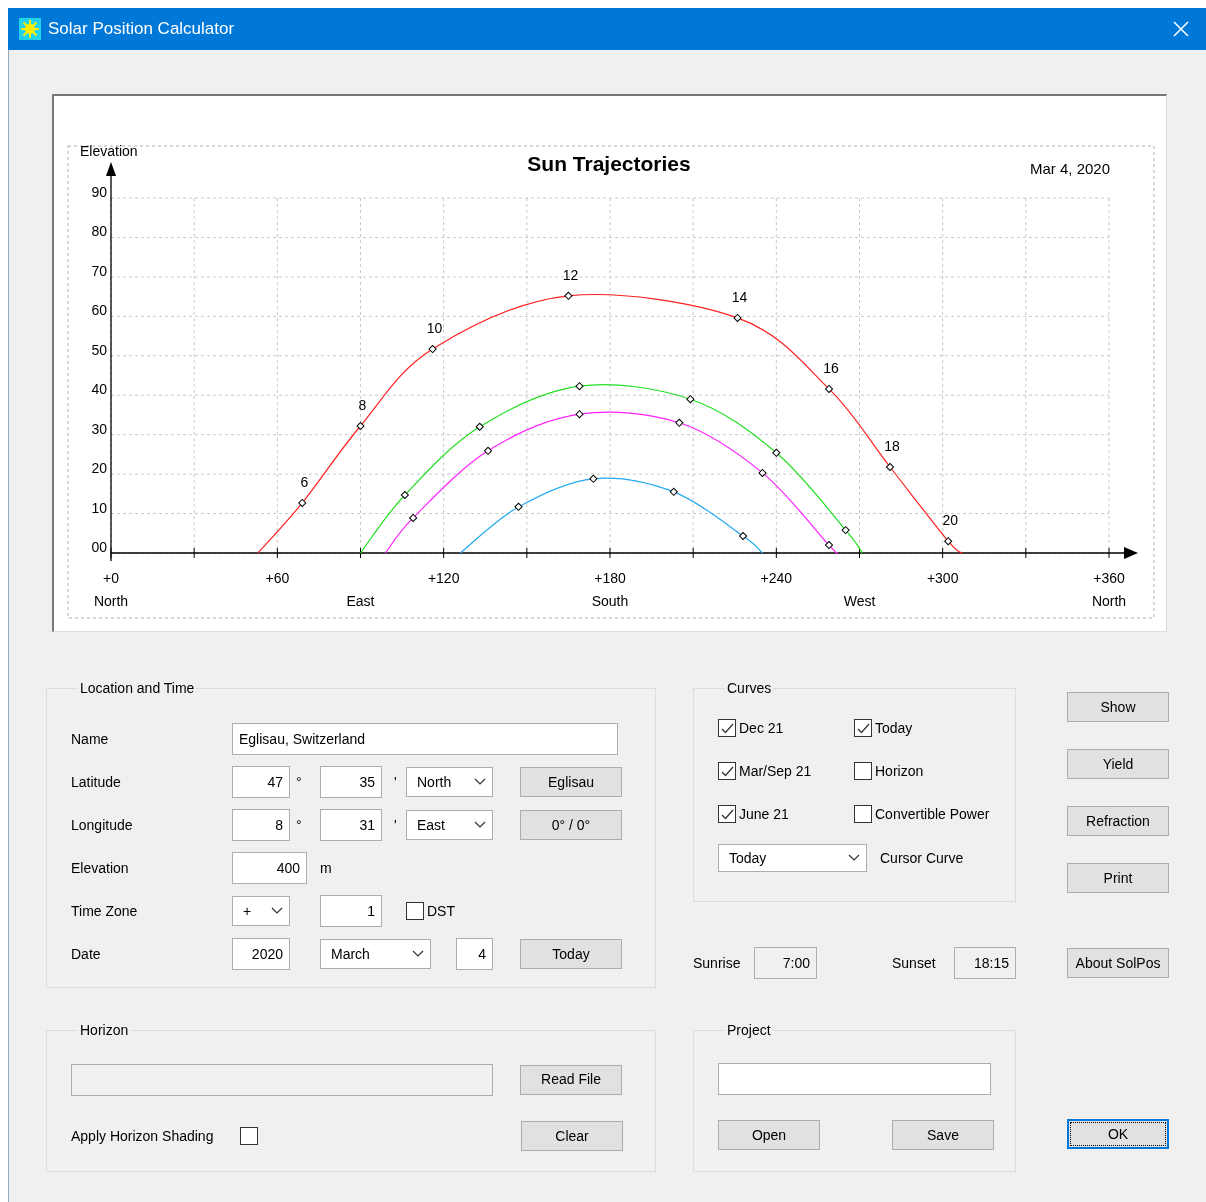 Image resolution: width=1206 pixels, height=1202 pixels. I want to click on dropdown: Today, so click(792, 858).